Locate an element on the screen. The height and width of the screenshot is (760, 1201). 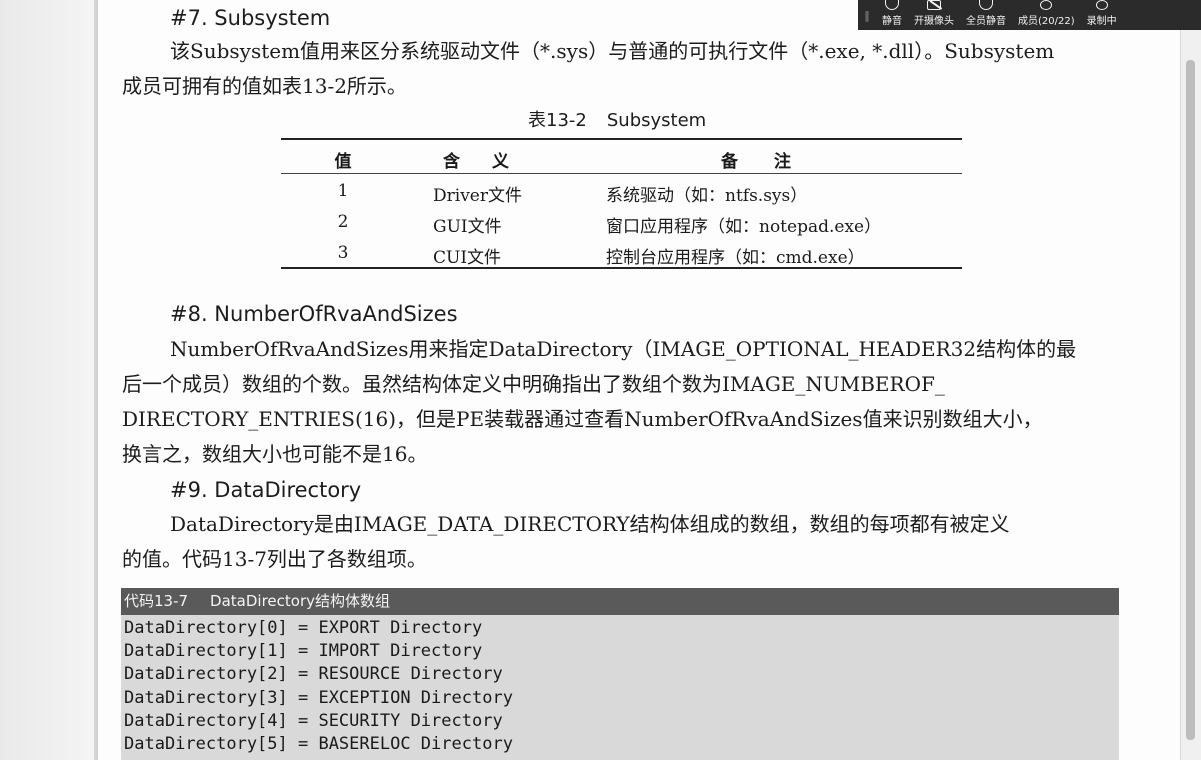
table-cell: 系统驱动（如：ntfs.sys） is located at coordinates (707, 196).